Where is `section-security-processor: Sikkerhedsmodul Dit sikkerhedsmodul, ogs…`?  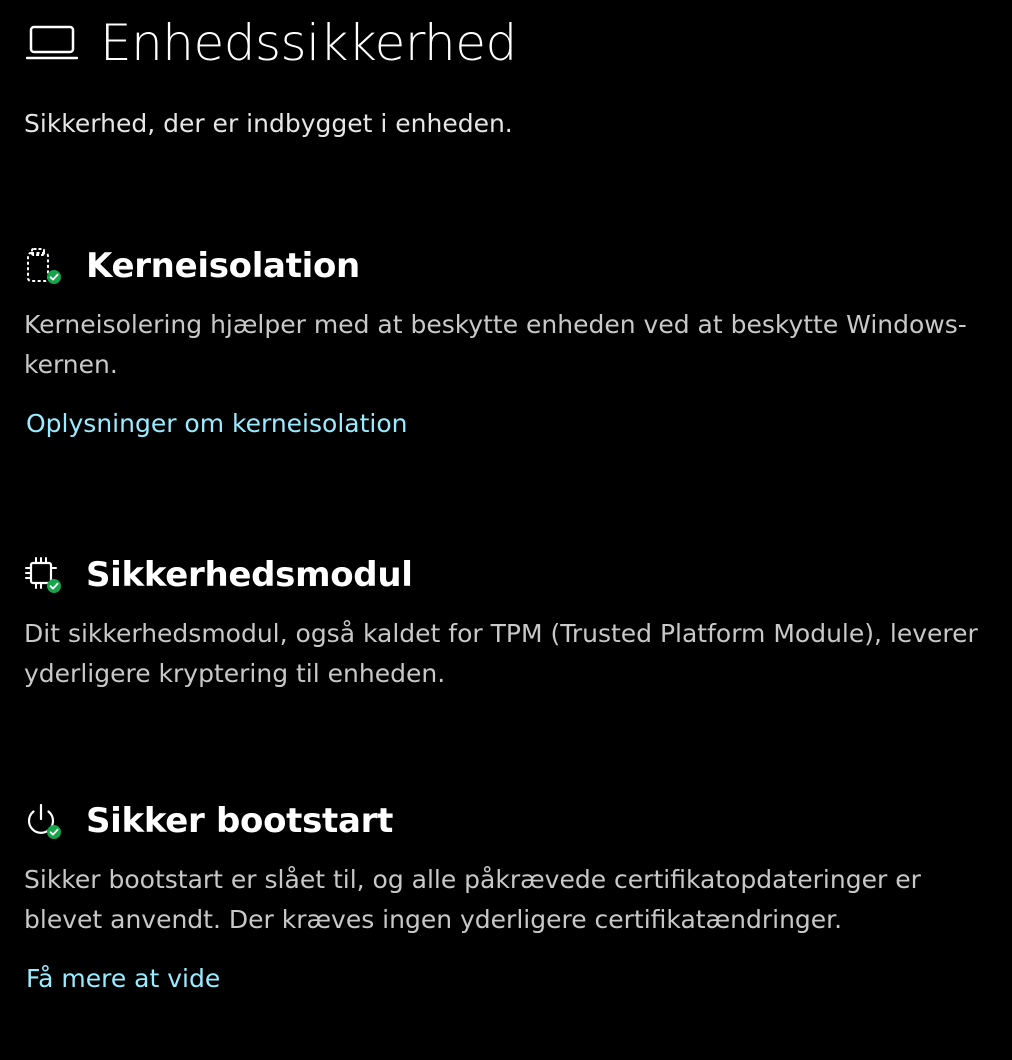 section-security-processor: Sikkerhedsmodul Dit sikkerhedsmodul, ogs… is located at coordinates (504, 623).